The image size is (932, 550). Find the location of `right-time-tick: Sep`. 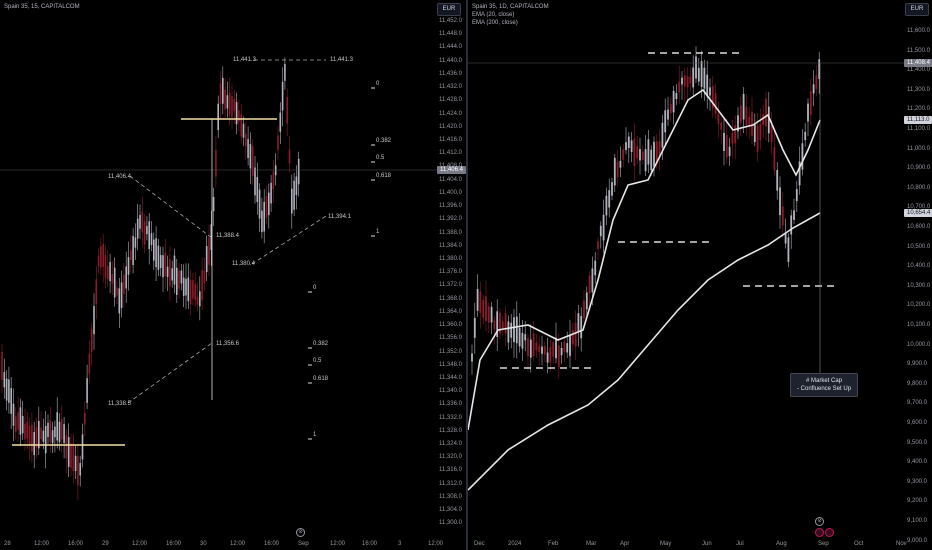

right-time-tick: Sep is located at coordinates (823, 544).